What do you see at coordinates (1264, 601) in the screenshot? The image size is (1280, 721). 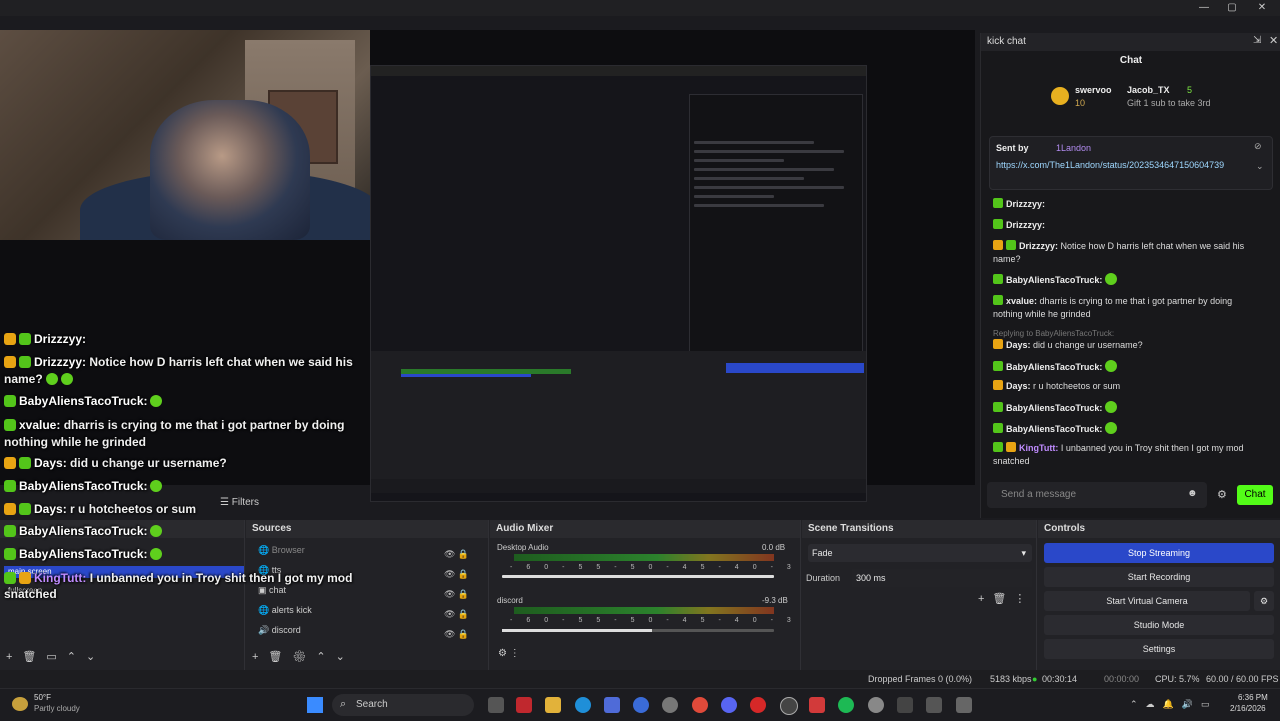 I see `virtual-camera-settings-icon: ⚙` at bounding box center [1264, 601].